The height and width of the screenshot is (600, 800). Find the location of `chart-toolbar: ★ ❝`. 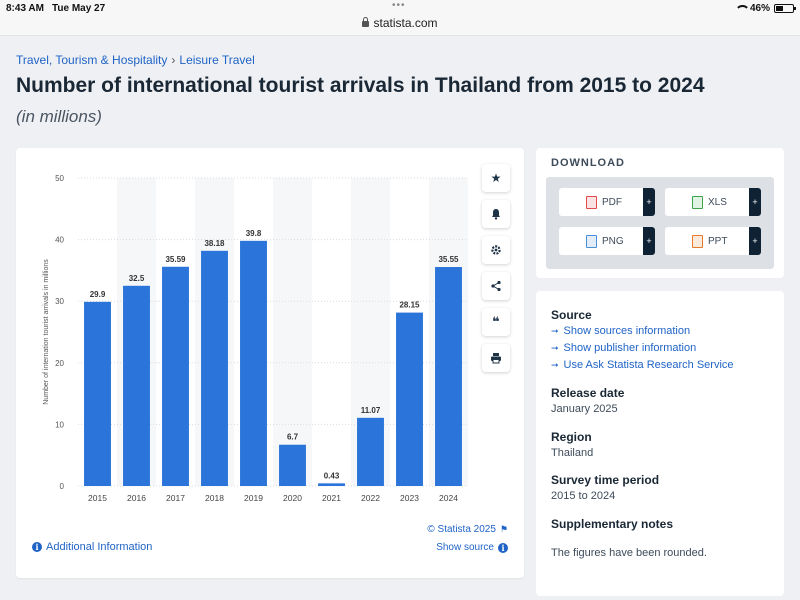

chart-toolbar: ★ ❝ is located at coordinates (496, 272).